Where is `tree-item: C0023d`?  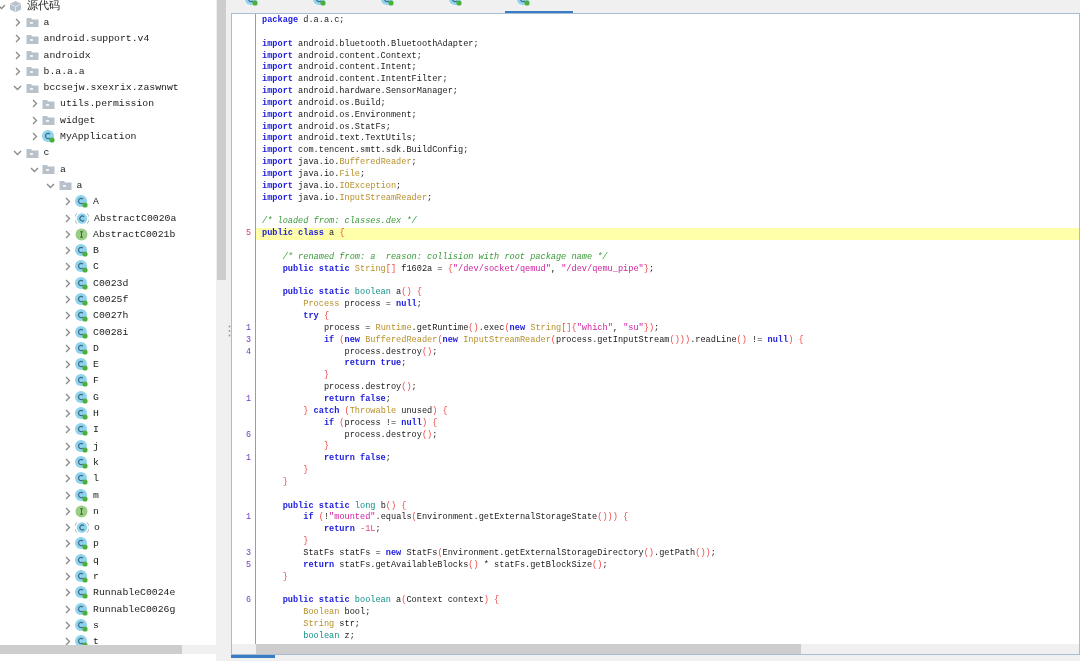 tree-item: C0023d is located at coordinates (111, 283).